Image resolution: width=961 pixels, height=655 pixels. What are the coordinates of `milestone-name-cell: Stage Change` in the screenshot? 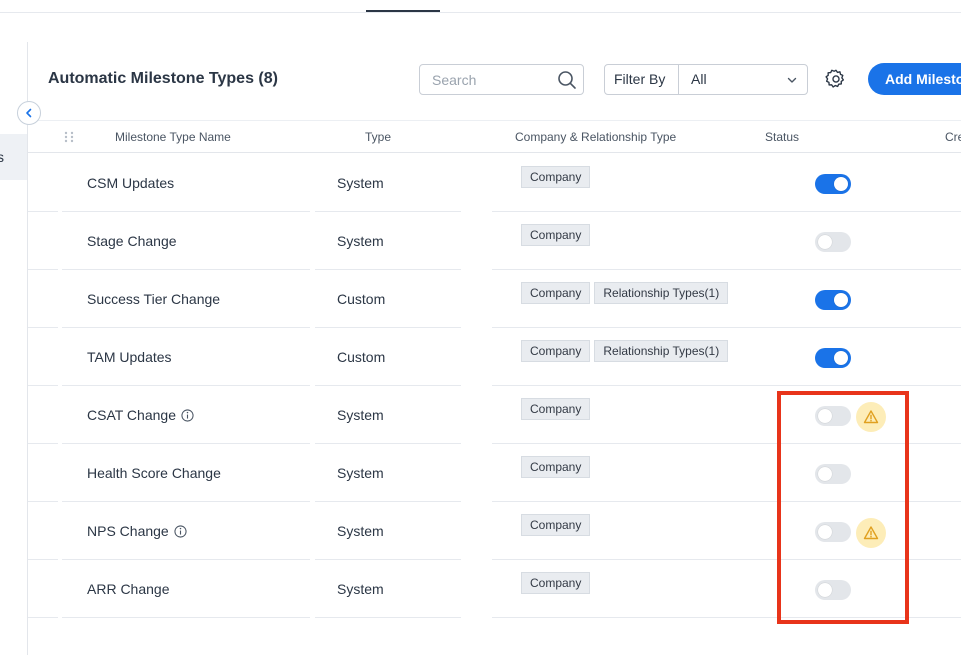 It's located at (132, 241).